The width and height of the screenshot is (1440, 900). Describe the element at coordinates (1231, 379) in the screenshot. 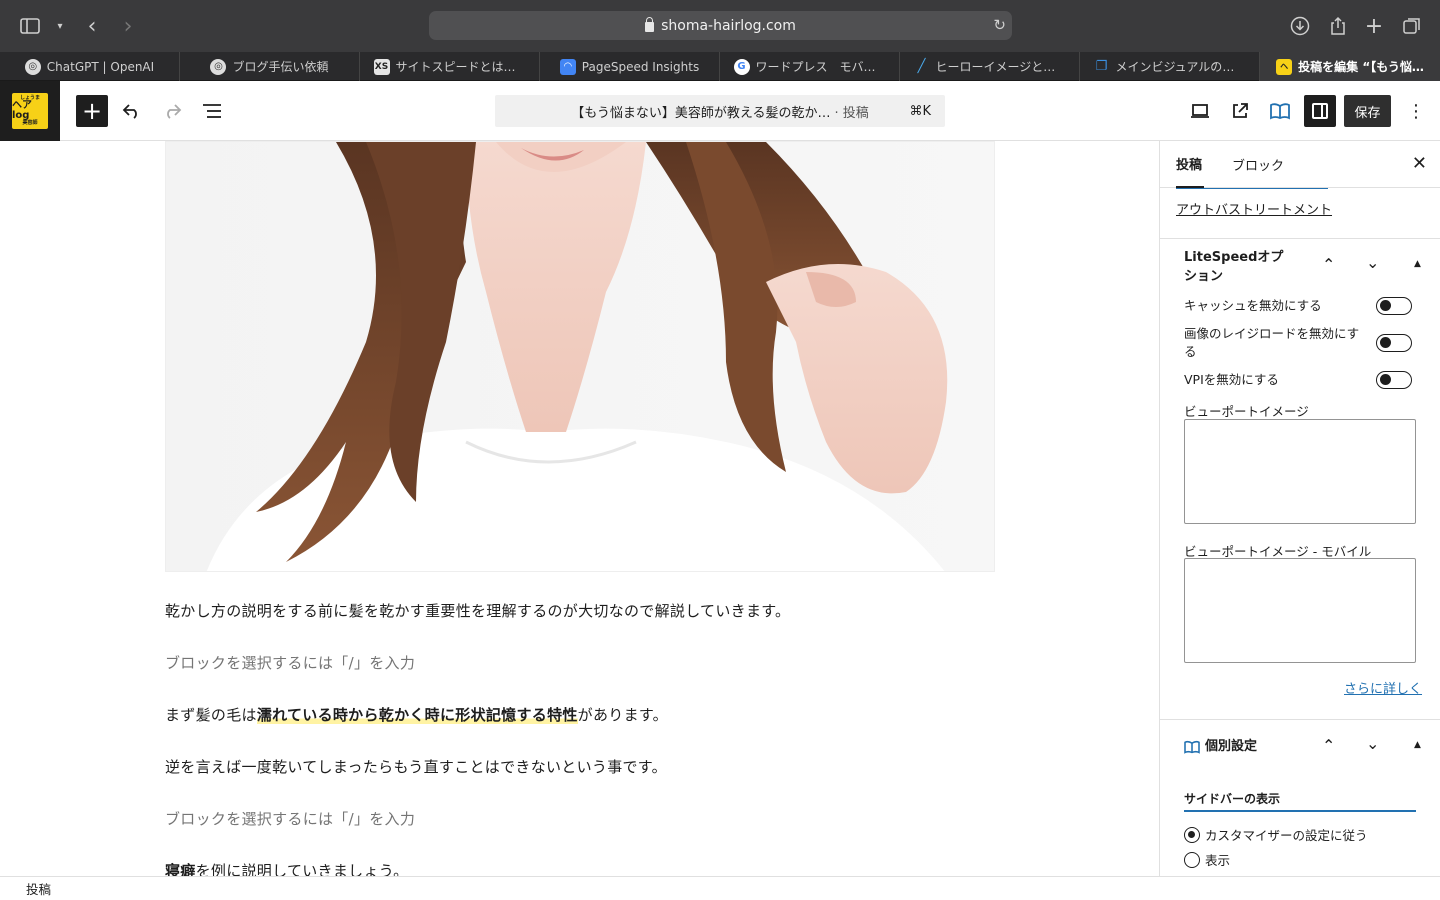

I see `option-label: VPIを無効にする` at that location.